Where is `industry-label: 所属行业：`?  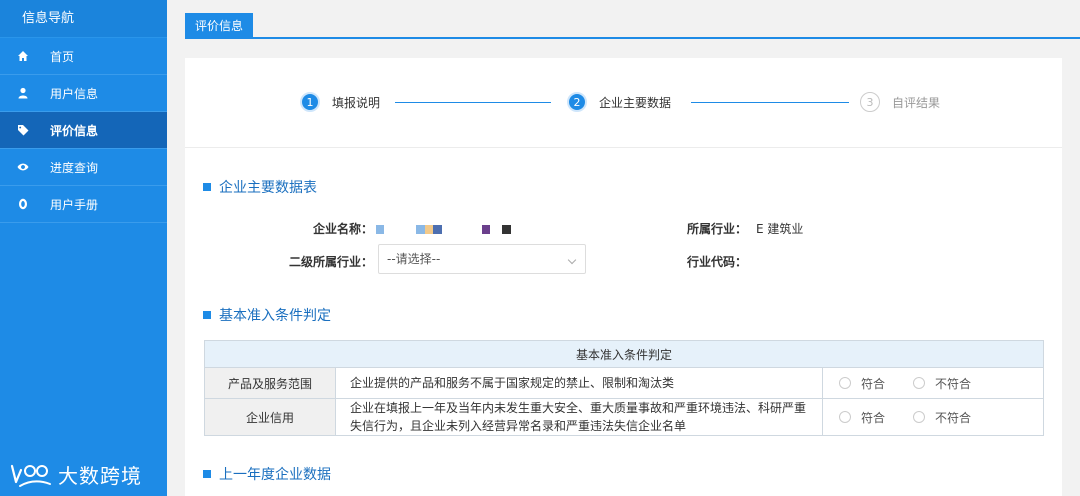 industry-label: 所属行业： is located at coordinates (716, 229).